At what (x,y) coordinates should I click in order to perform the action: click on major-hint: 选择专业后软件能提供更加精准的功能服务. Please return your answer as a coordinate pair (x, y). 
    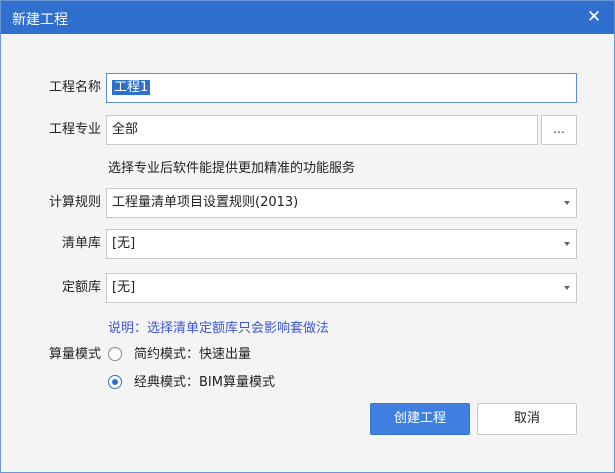
    Looking at the image, I should click on (232, 168).